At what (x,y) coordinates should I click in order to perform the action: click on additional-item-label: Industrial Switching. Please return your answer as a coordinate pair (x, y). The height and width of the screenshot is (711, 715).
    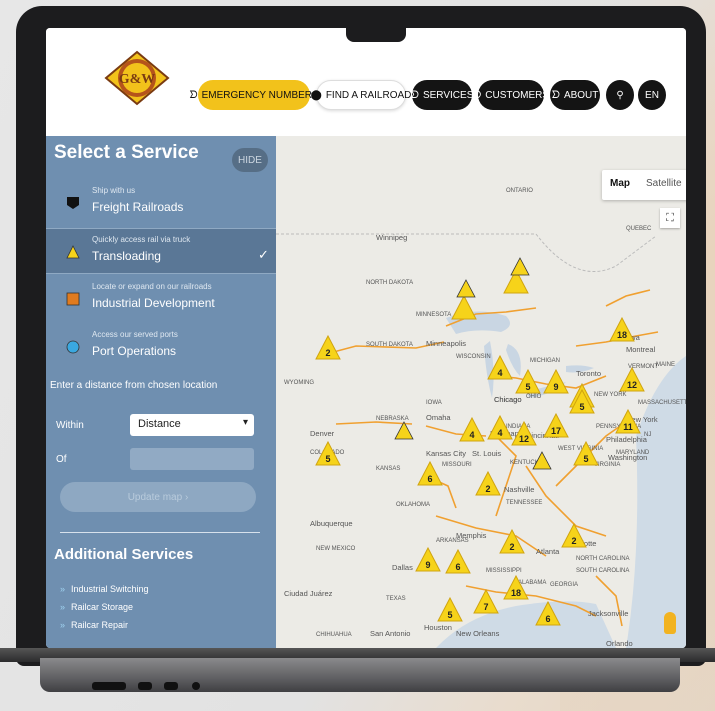
    Looking at the image, I should click on (110, 589).